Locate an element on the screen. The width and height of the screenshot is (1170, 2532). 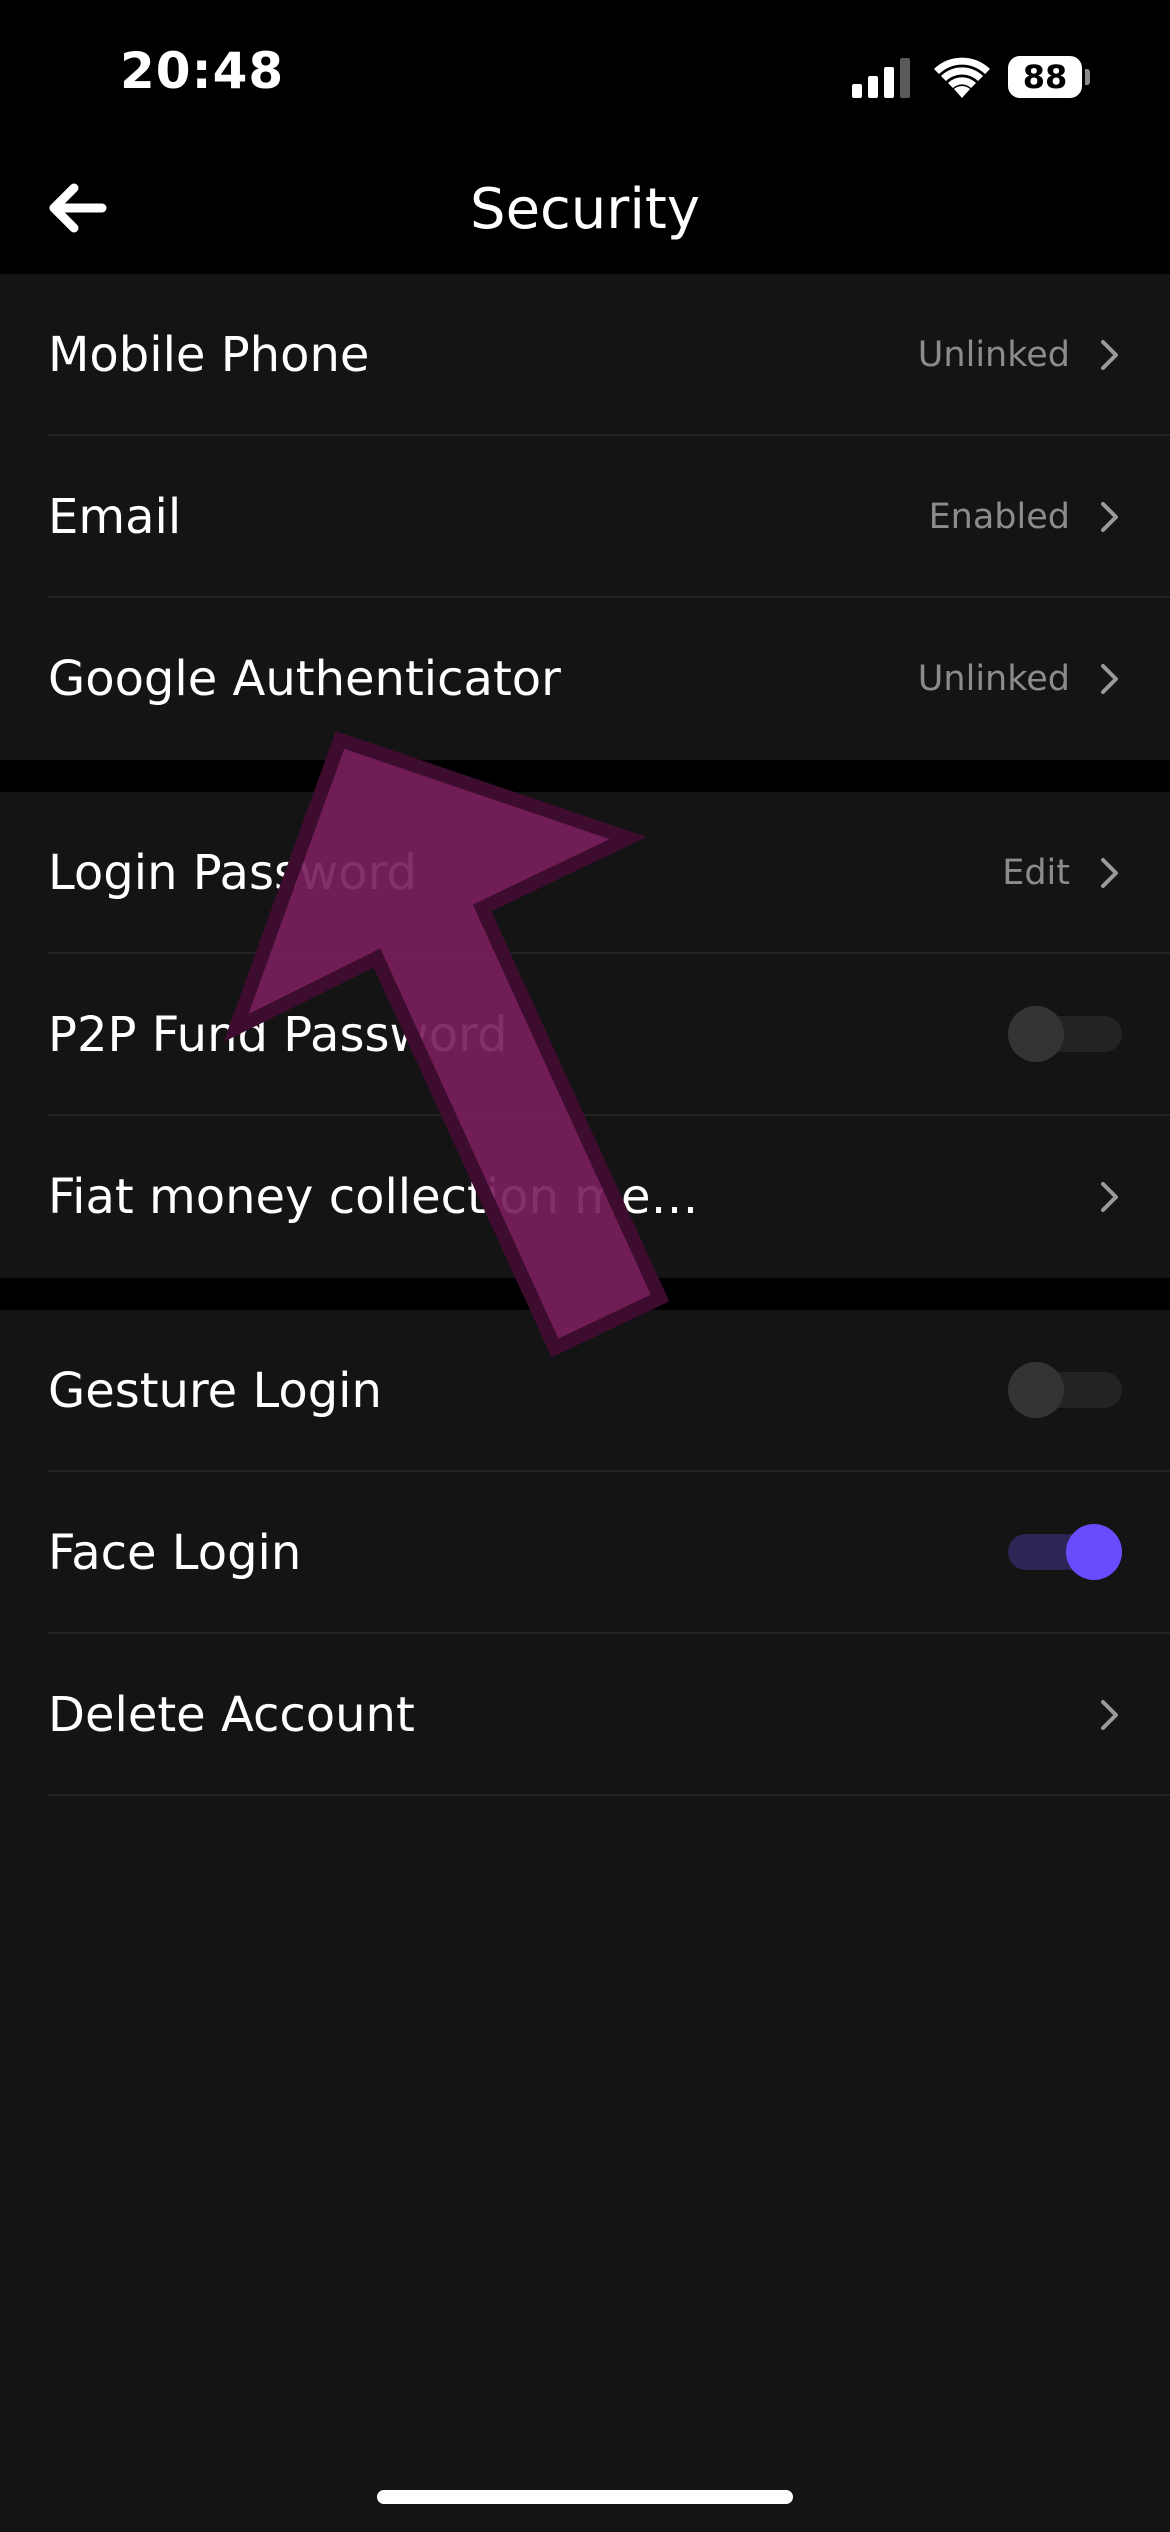
row-email: Email Enabled is located at coordinates (585, 517).